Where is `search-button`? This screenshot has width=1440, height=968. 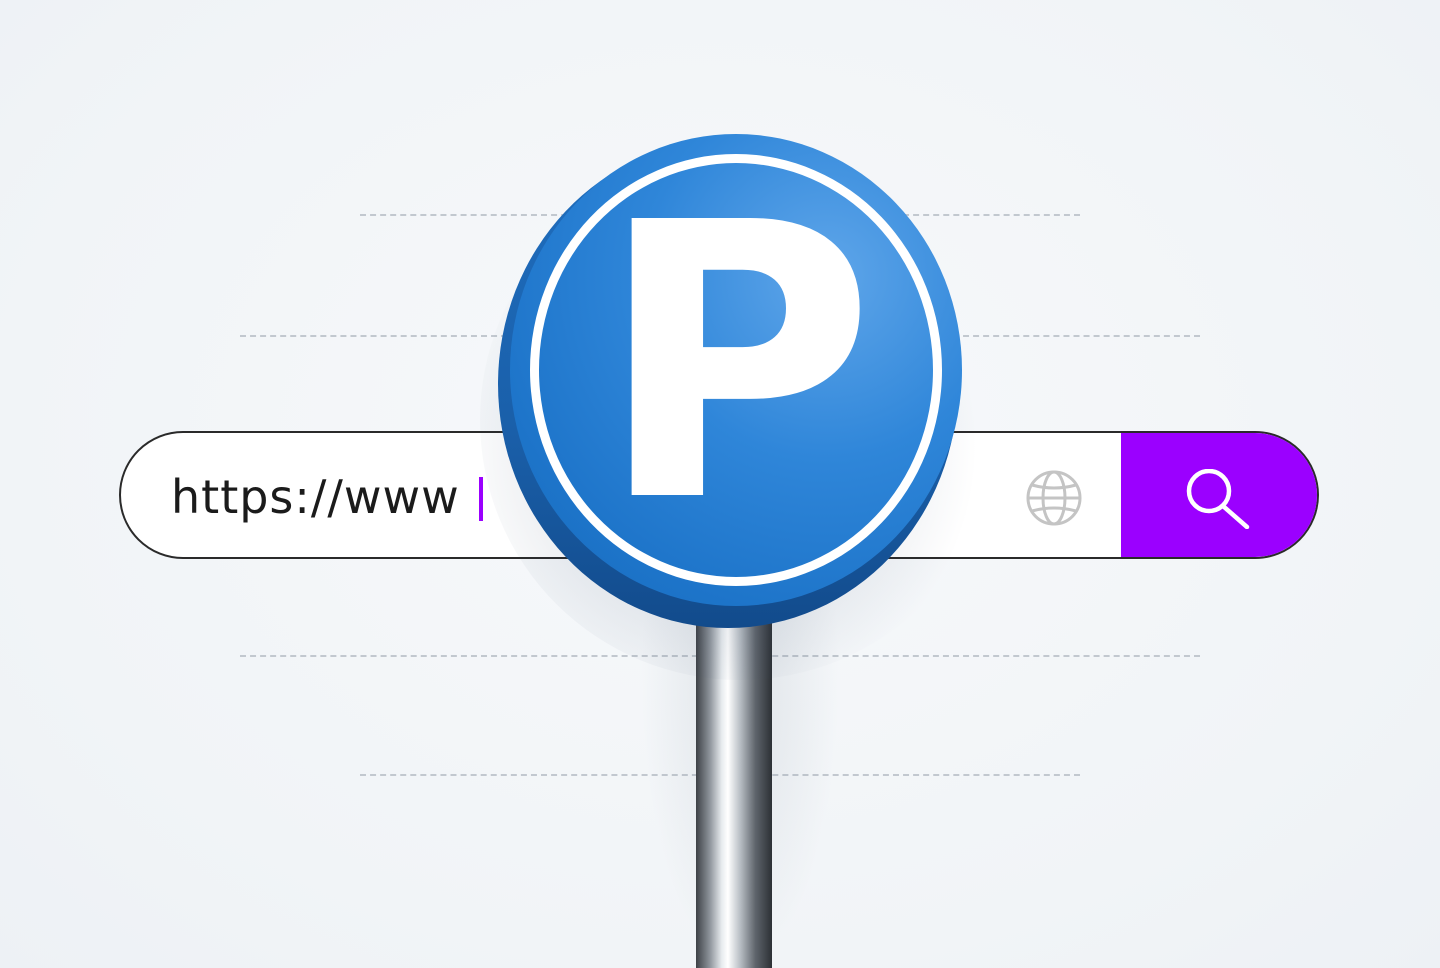
search-button is located at coordinates (1219, 495).